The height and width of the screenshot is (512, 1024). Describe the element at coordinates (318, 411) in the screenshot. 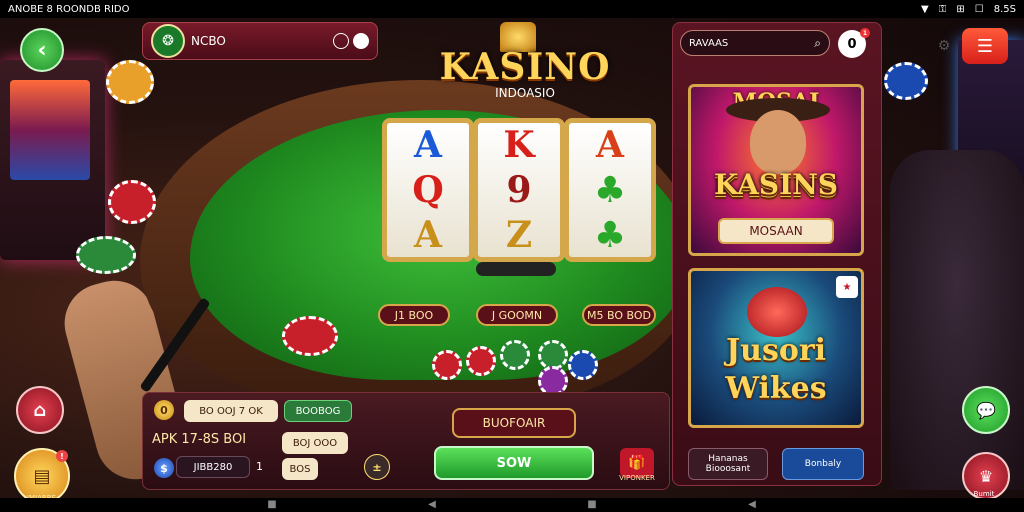

I see `deposit-button: BOOBOG` at that location.